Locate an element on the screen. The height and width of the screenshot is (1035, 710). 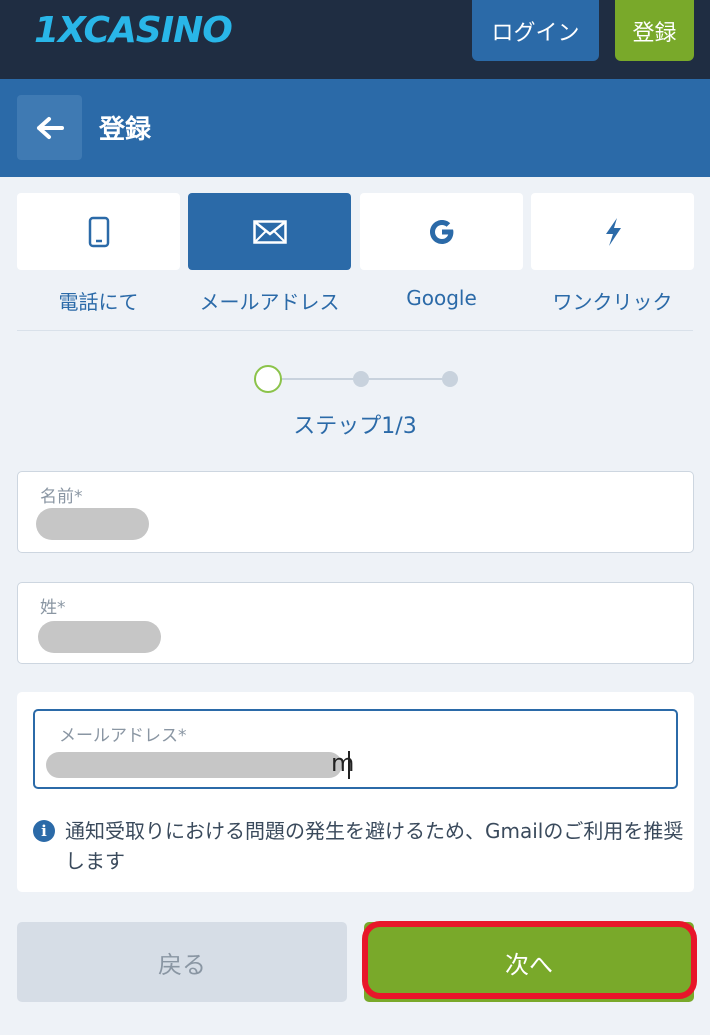
first-name-field: 名前* is located at coordinates (355, 512).